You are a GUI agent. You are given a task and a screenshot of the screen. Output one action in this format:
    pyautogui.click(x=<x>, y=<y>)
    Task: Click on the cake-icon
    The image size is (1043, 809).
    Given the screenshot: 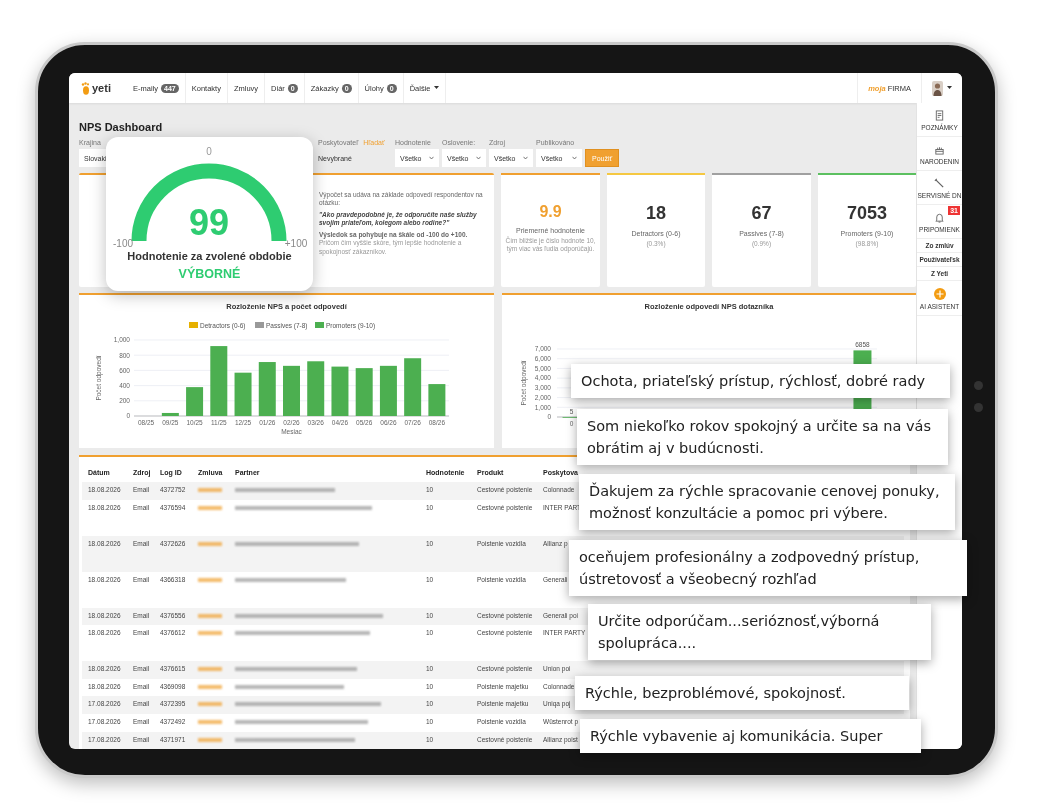 What is the action you would take?
    pyautogui.click(x=939, y=149)
    